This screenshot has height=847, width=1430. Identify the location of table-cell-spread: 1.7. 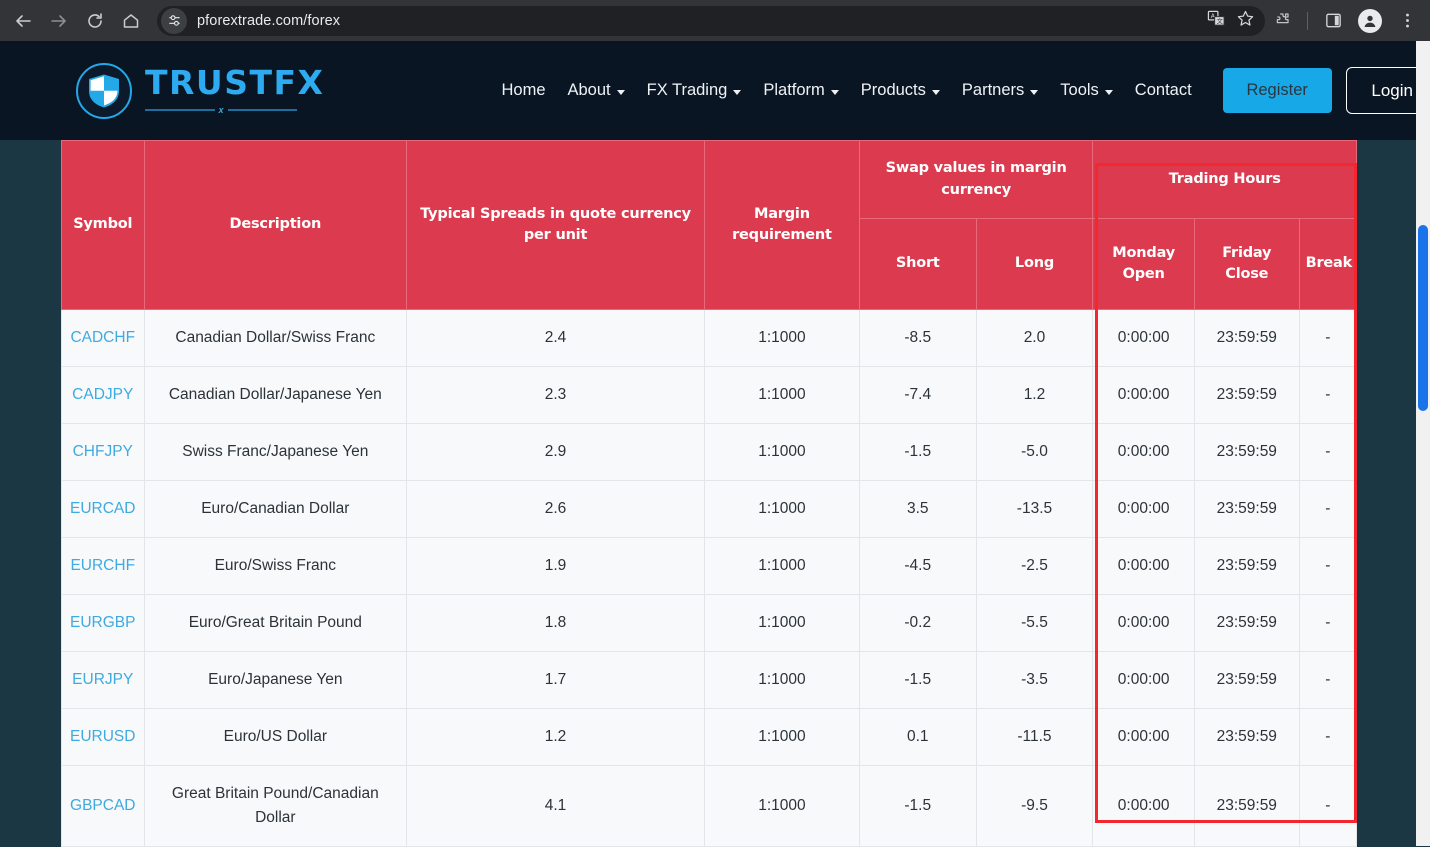
(555, 680).